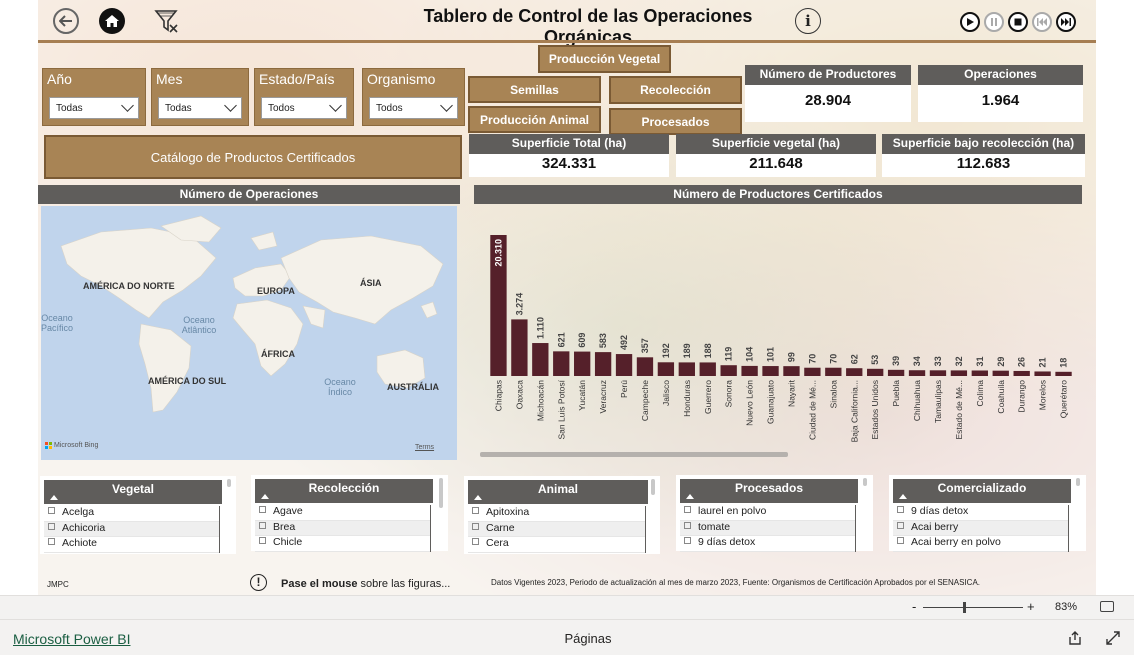  What do you see at coordinates (167, 21) in the screenshot?
I see `clear-filter-button` at bounding box center [167, 21].